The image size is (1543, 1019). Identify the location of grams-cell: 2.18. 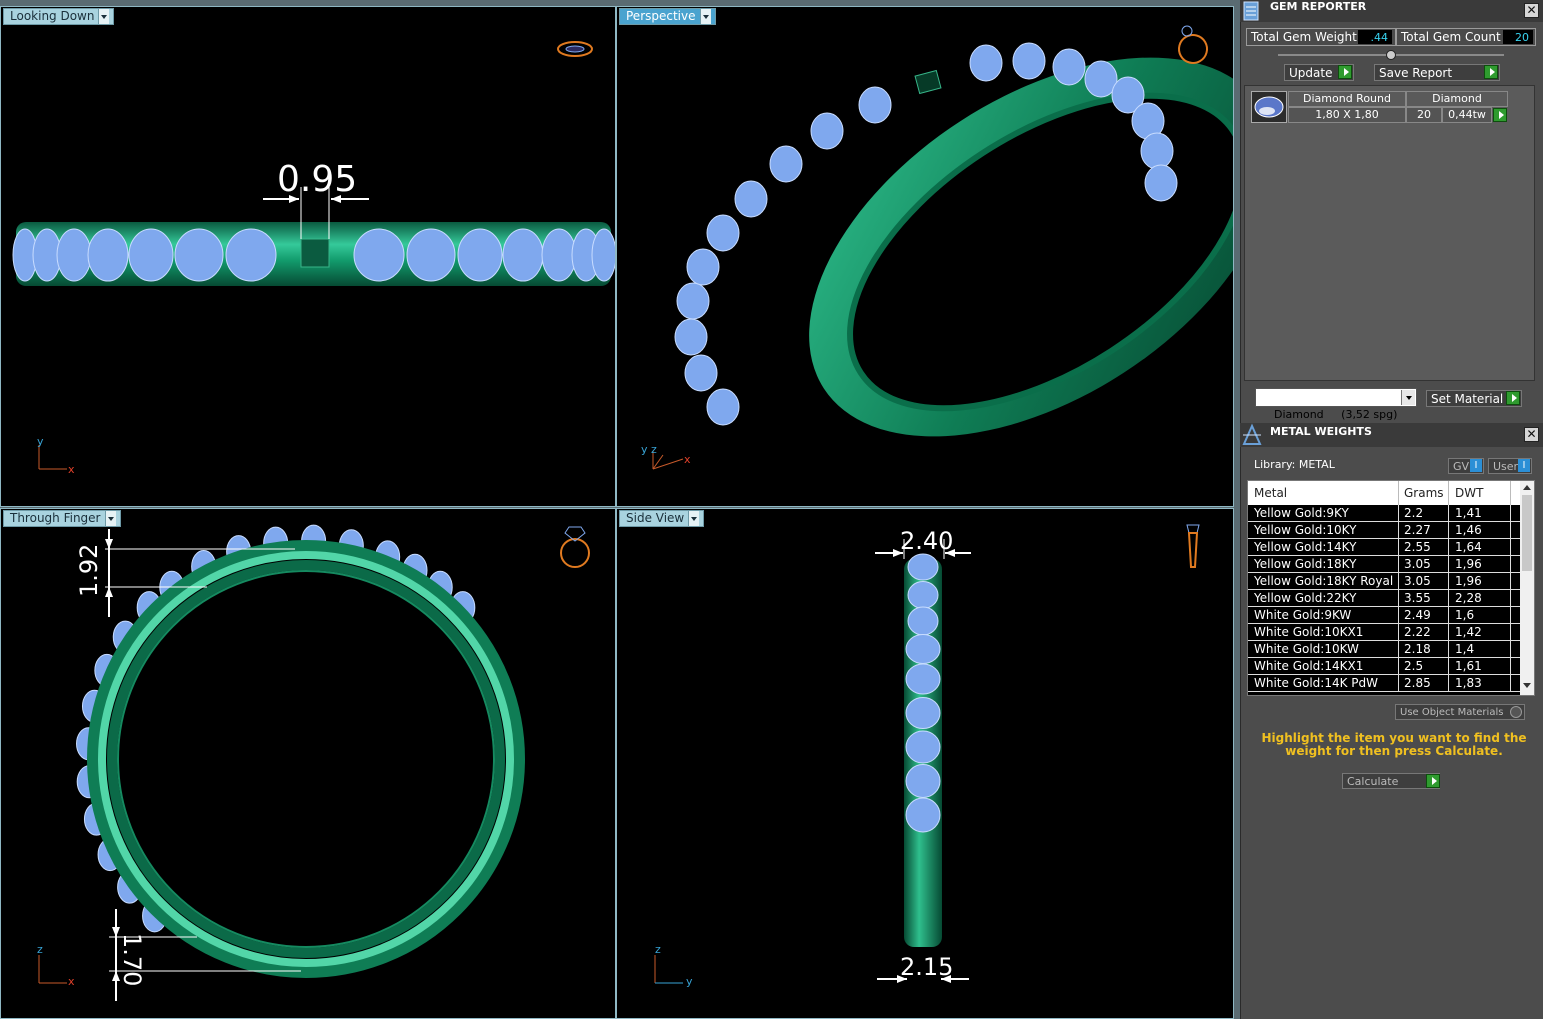
(1417, 649).